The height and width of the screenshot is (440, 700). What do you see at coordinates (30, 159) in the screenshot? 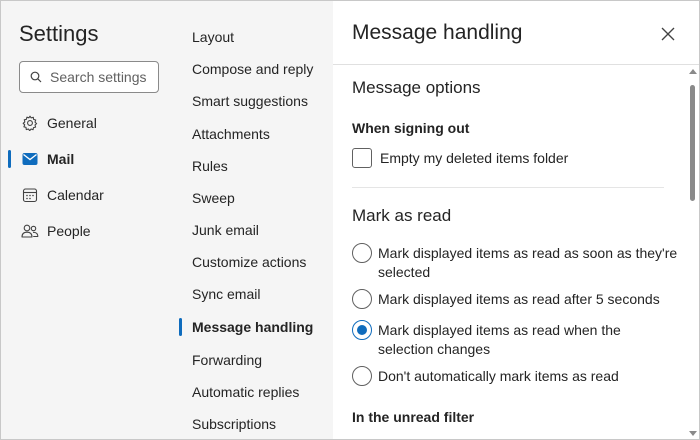
I see `mail-icon` at bounding box center [30, 159].